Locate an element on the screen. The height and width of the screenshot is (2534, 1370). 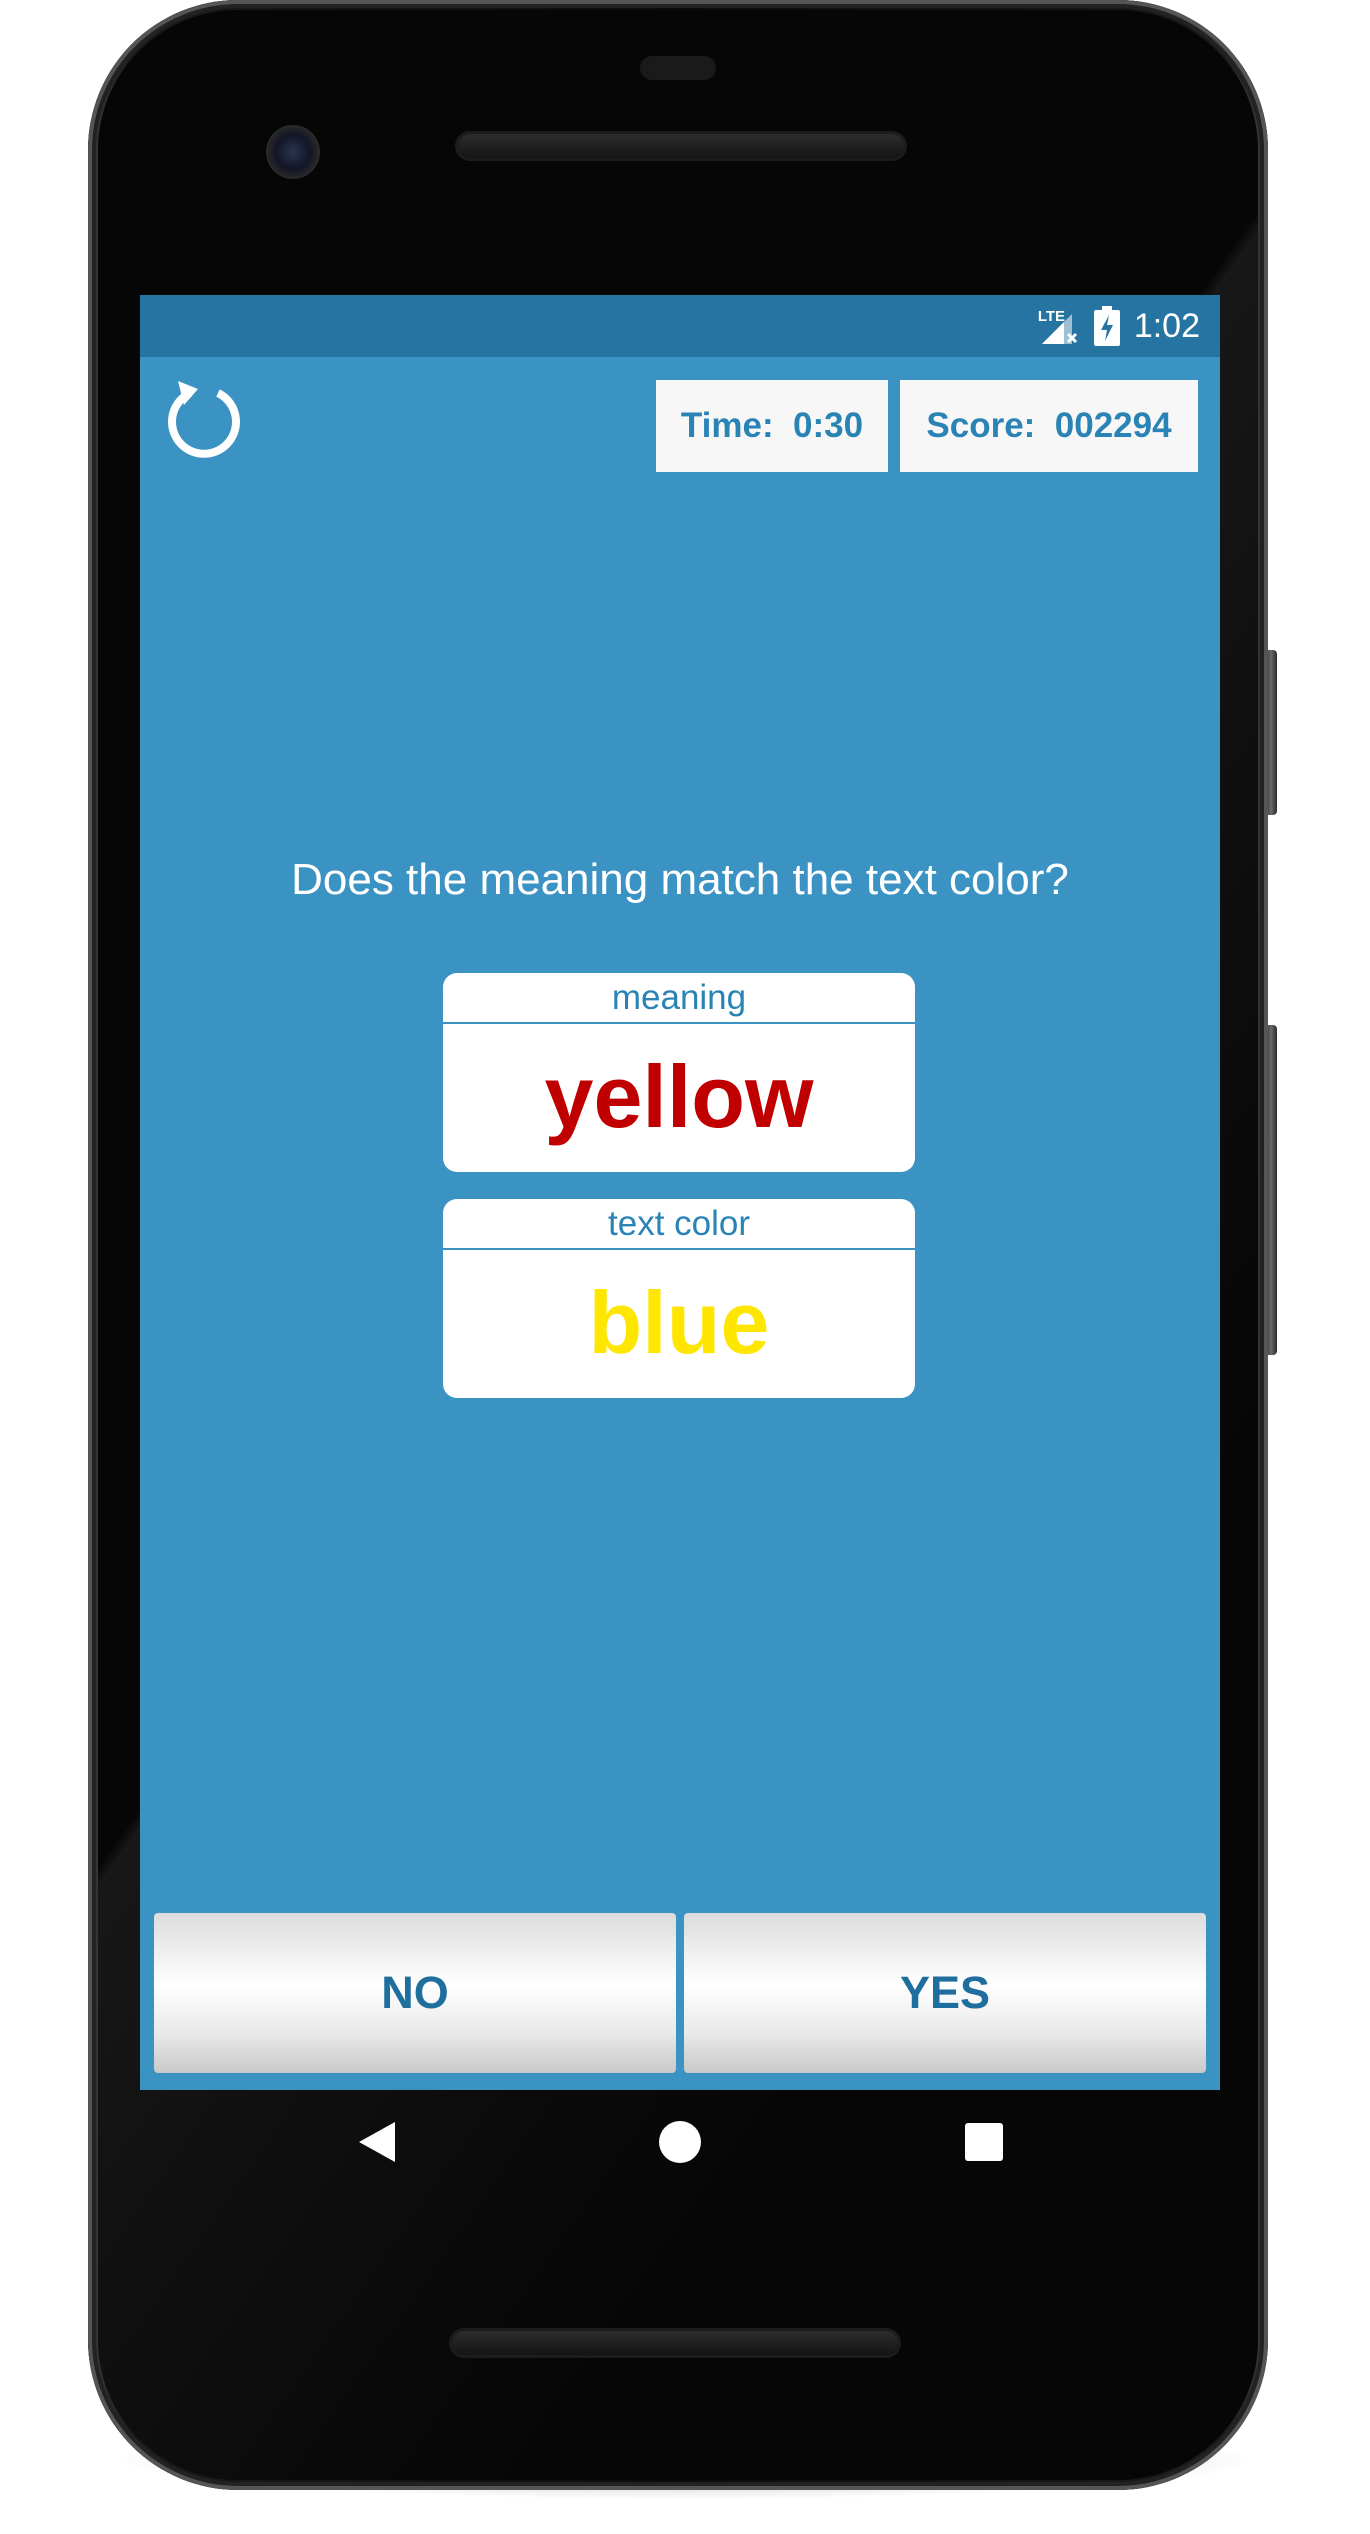
navigation-bar is located at coordinates (680, 2152).